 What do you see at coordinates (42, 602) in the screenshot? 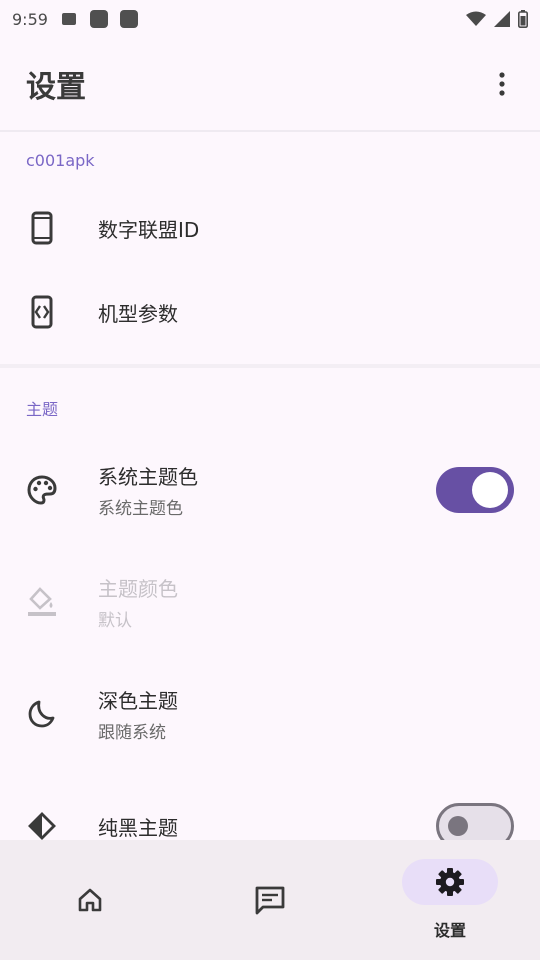
I see `format-color-fill-icon` at bounding box center [42, 602].